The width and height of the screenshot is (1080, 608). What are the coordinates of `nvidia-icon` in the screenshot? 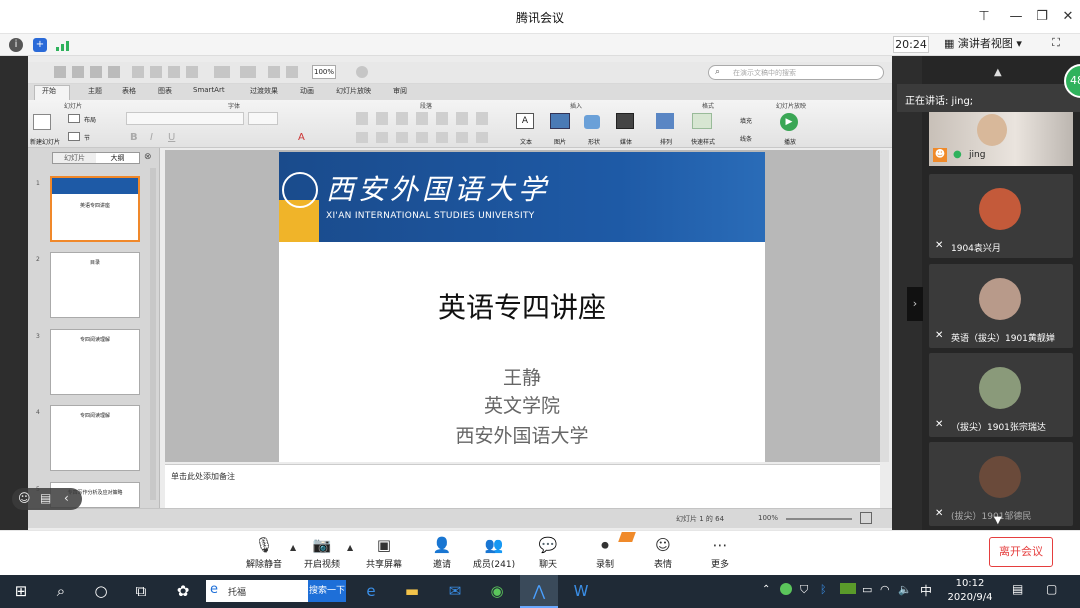 It's located at (848, 588).